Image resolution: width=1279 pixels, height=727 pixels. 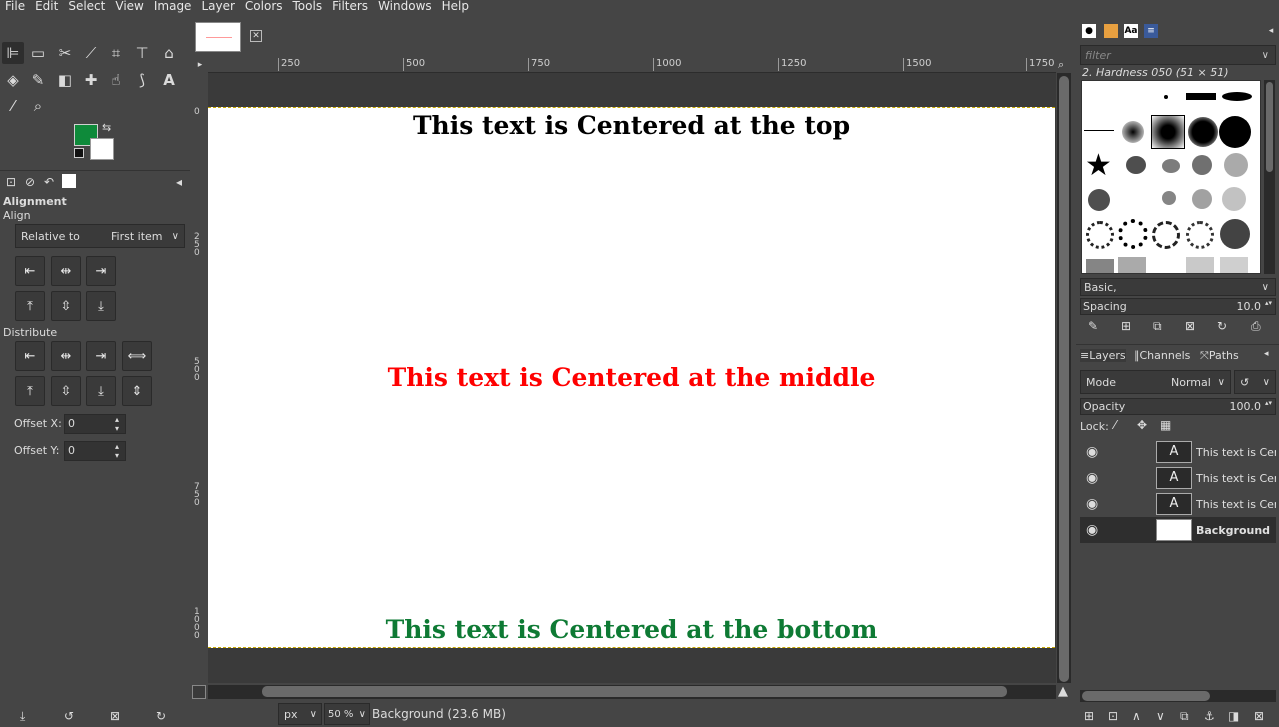 What do you see at coordinates (632, 65) in the screenshot?
I see `horizontal-ruler: 250 500 750 1000 1250 1500 1750` at bounding box center [632, 65].